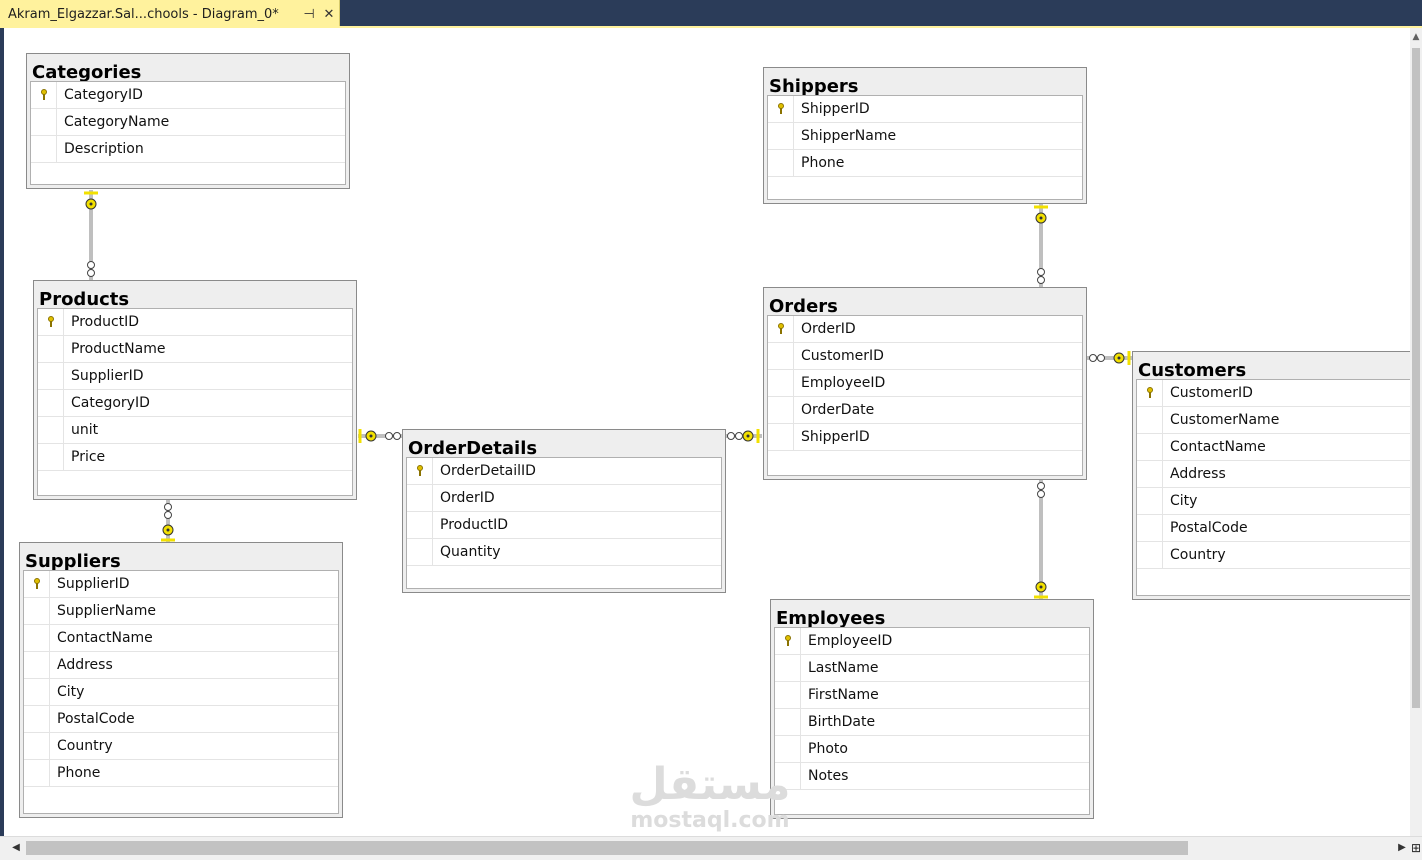 The height and width of the screenshot is (860, 1422). I want to click on scroll-up-arrow-icon: ▲, so click(1416, 37).